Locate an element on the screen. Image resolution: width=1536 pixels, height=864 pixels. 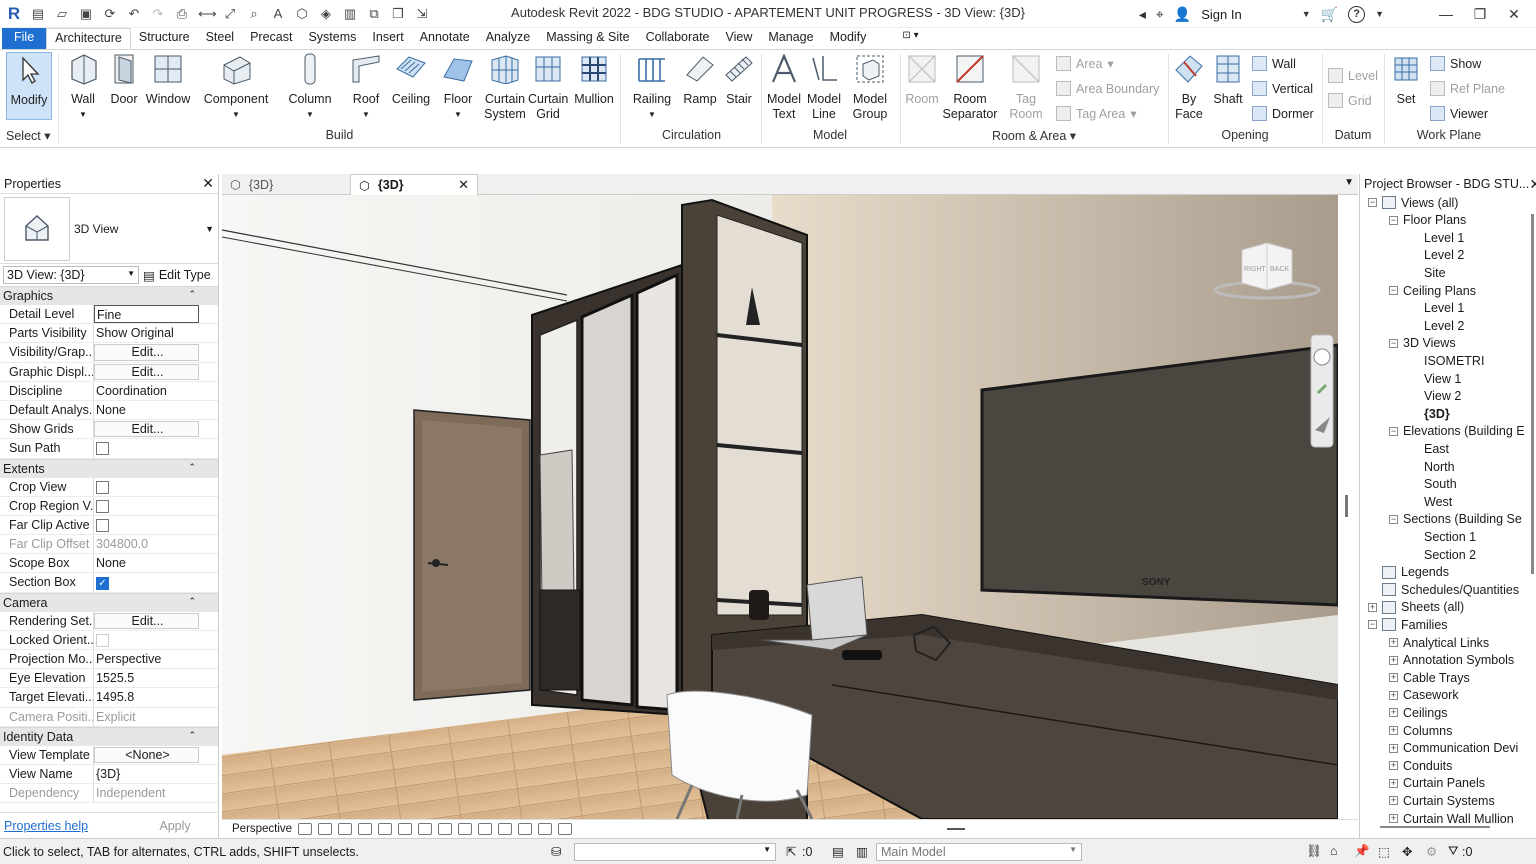
browser-item: − Elevations (Building E is located at coordinates (1457, 431).